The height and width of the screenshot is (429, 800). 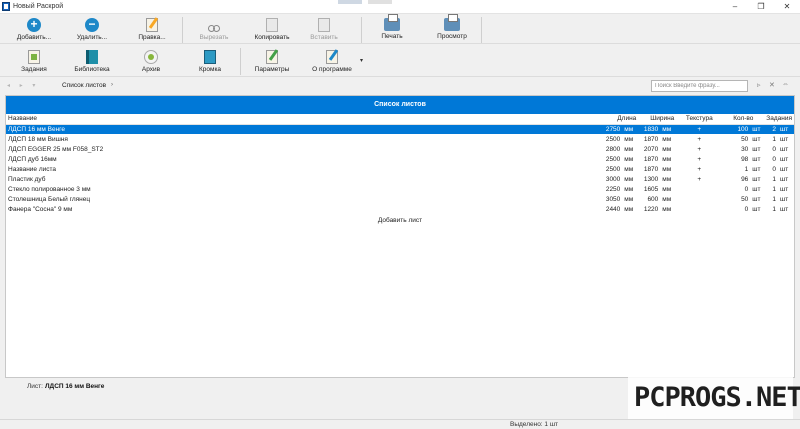 I want to click on search-next-icon: ▹, so click(x=759, y=85).